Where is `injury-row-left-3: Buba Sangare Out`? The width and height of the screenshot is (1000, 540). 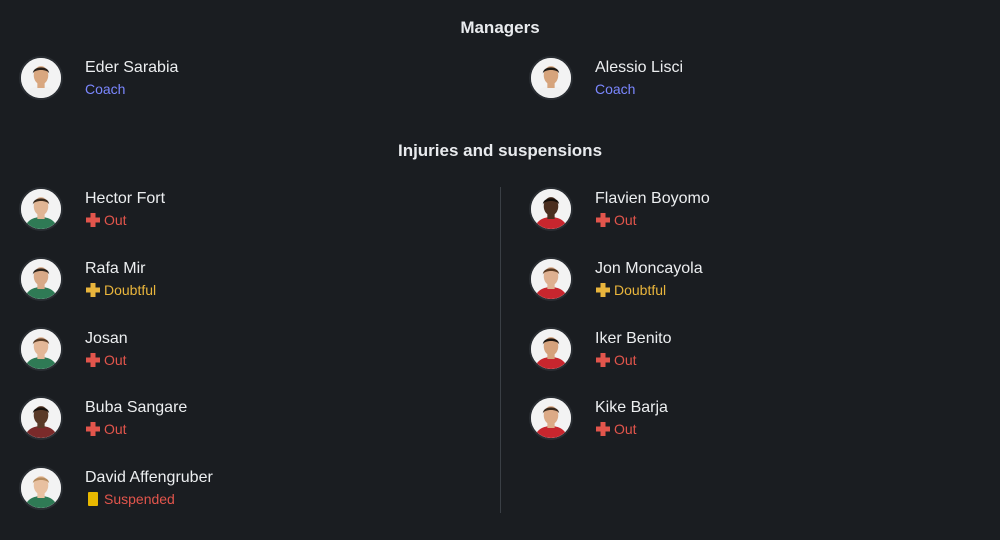
injury-row-left-3: Buba Sangare Out is located at coordinates (229, 420).